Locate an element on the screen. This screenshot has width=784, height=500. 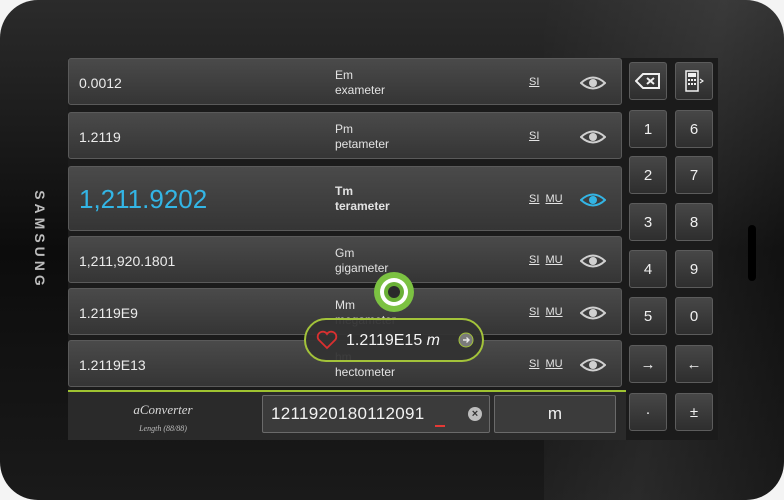
arrow-circle-icon is located at coordinates (466, 340).